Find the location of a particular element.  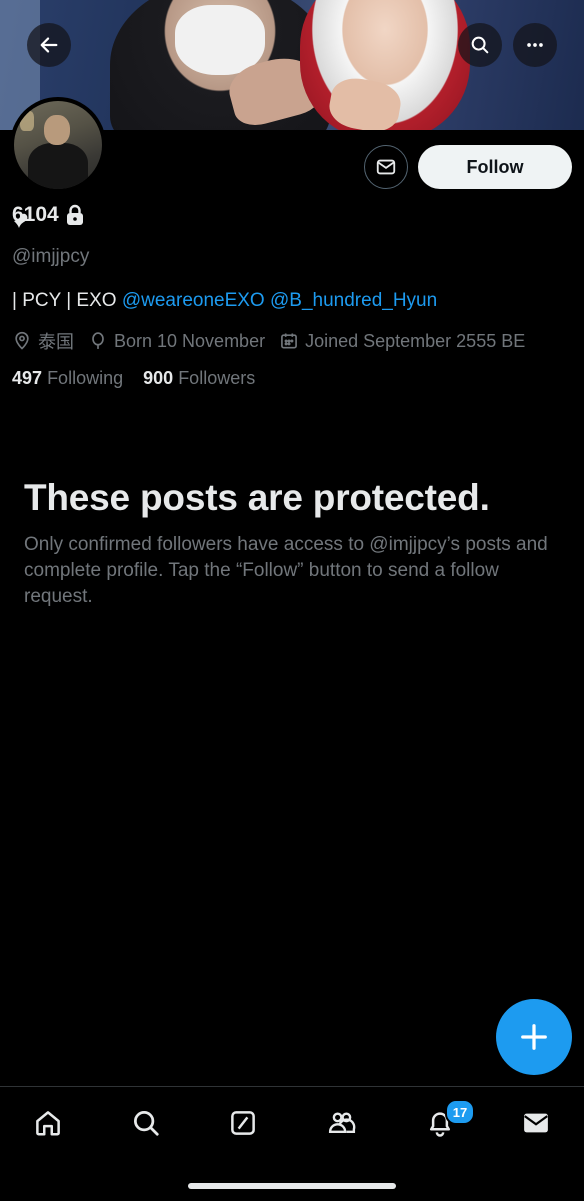

profile-handle: @imjjpcy is located at coordinates (51, 256).